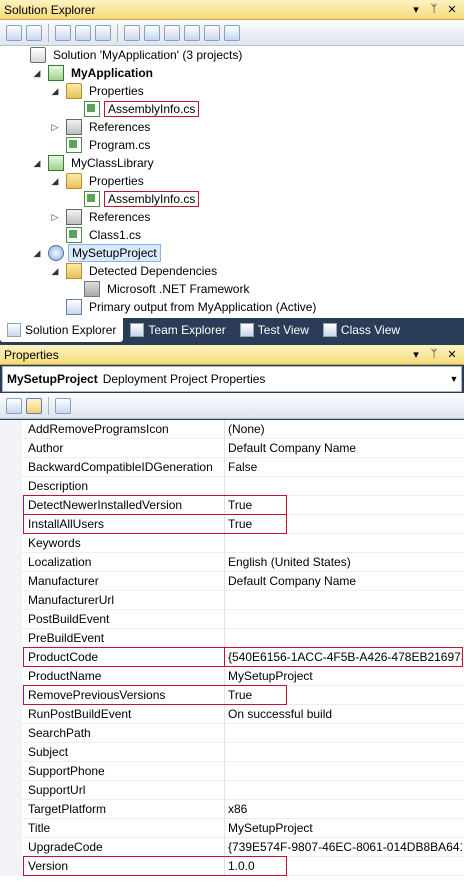  Describe the element at coordinates (454, 379) in the screenshot. I see `chevron-down-icon: ▼` at that location.